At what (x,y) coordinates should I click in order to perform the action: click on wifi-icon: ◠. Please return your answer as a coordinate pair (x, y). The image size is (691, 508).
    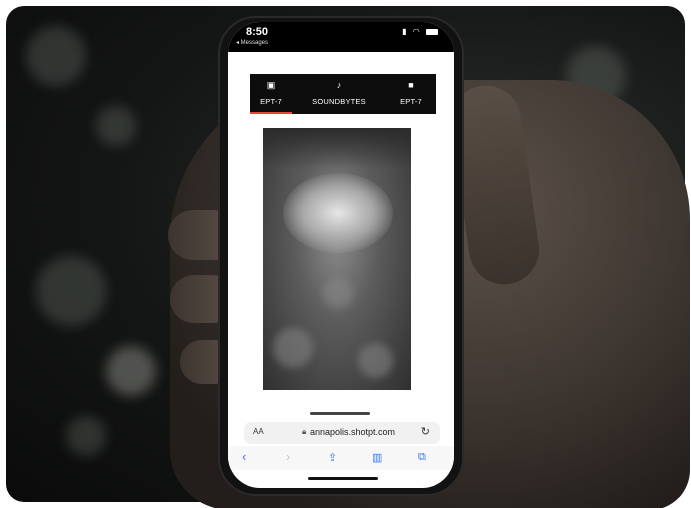
    Looking at the image, I should click on (417, 31).